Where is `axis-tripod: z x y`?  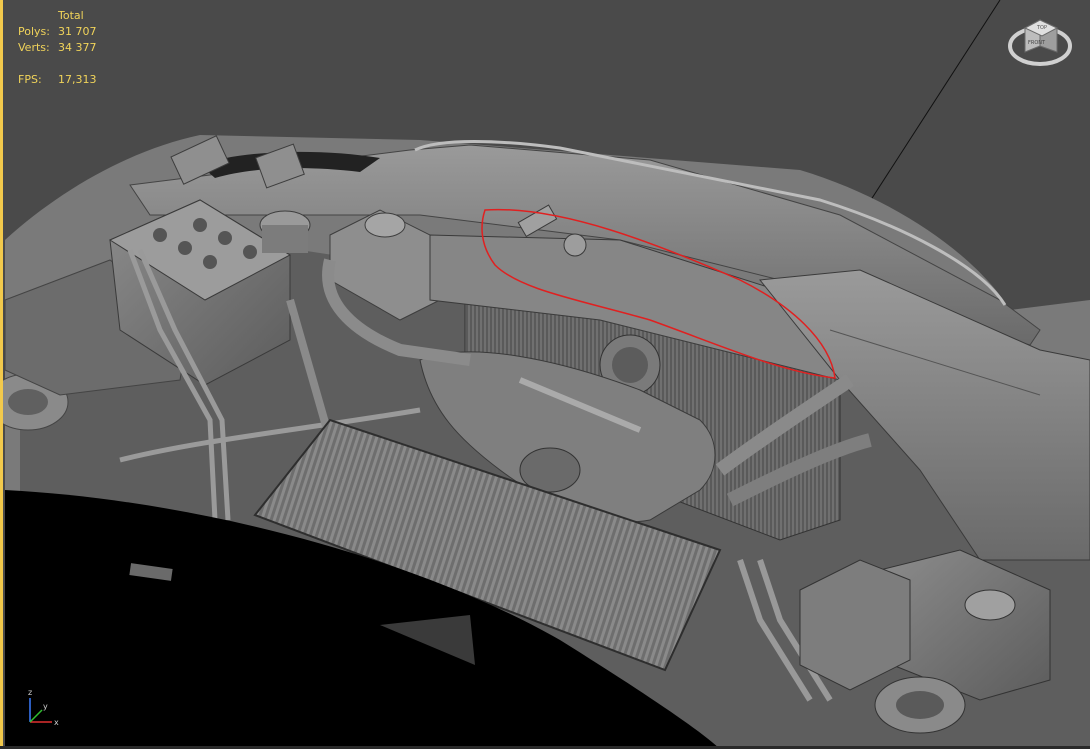 axis-tripod: z x y is located at coordinates (43, 707).